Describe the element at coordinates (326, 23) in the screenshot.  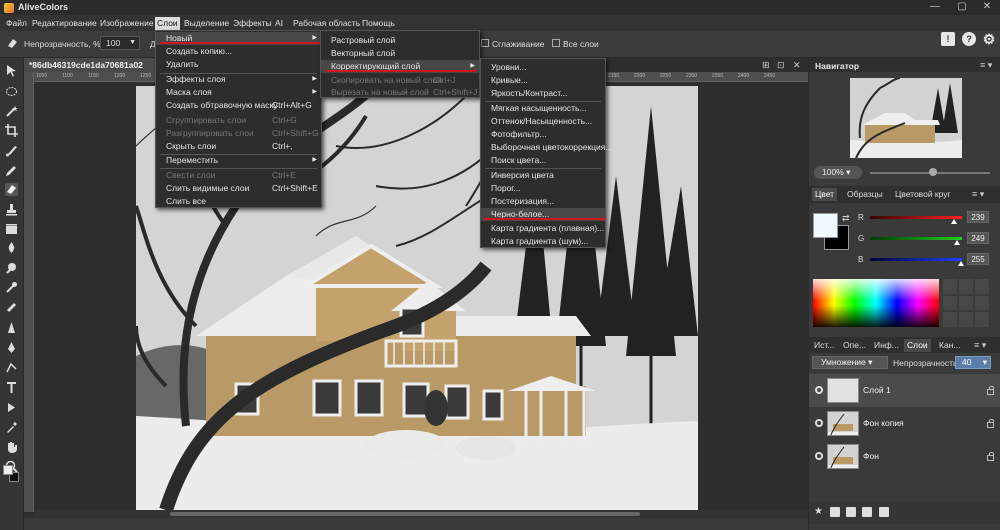
I see `menu-workspace: Рабочая область` at that location.